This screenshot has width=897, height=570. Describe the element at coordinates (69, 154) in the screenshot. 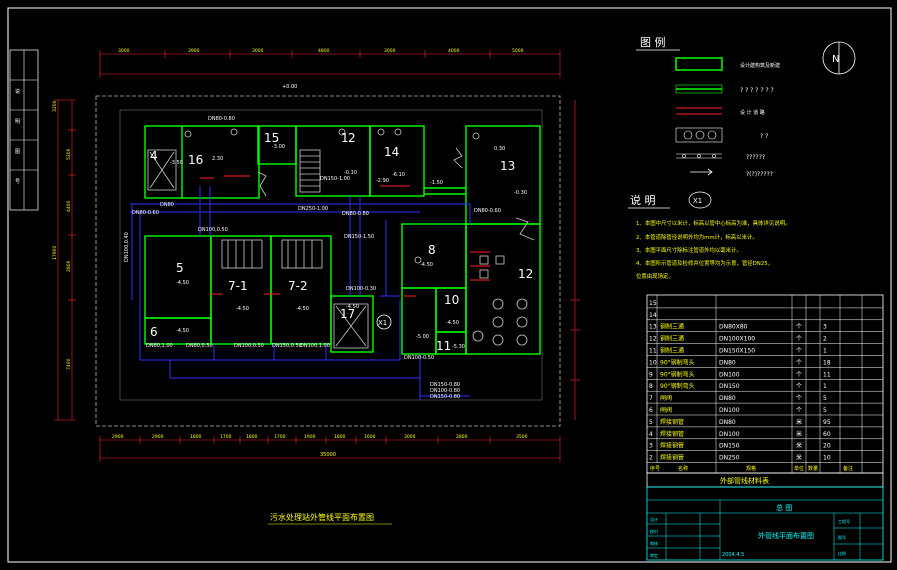

I see `left-dim-1: 5200` at that location.